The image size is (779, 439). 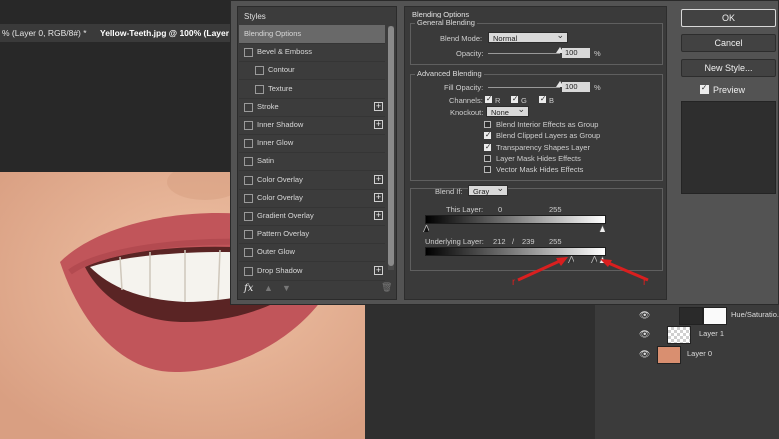 What do you see at coordinates (540, 170) in the screenshot?
I see `advanced-option-label: Vector Mask Hides Effects` at bounding box center [540, 170].